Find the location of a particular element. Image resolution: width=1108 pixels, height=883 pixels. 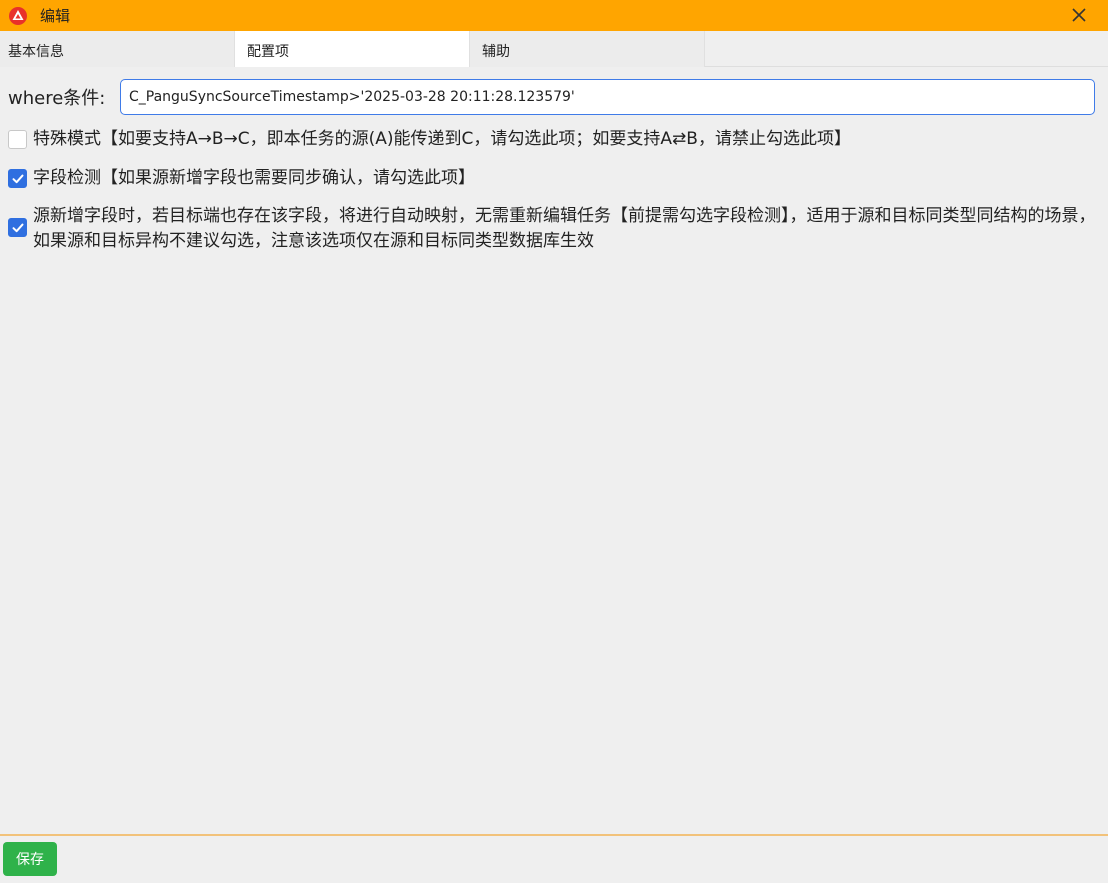

tab-basic-info: 基本信息 is located at coordinates (117, 49).